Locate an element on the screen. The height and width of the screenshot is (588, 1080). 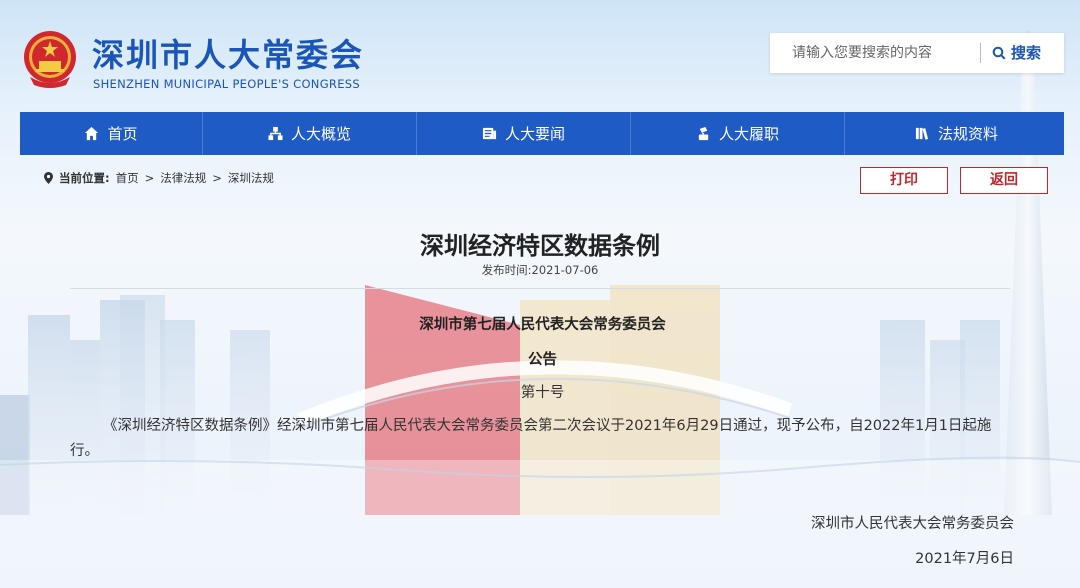
article-title: 深圳经济特区数据条例 is located at coordinates (540, 246).